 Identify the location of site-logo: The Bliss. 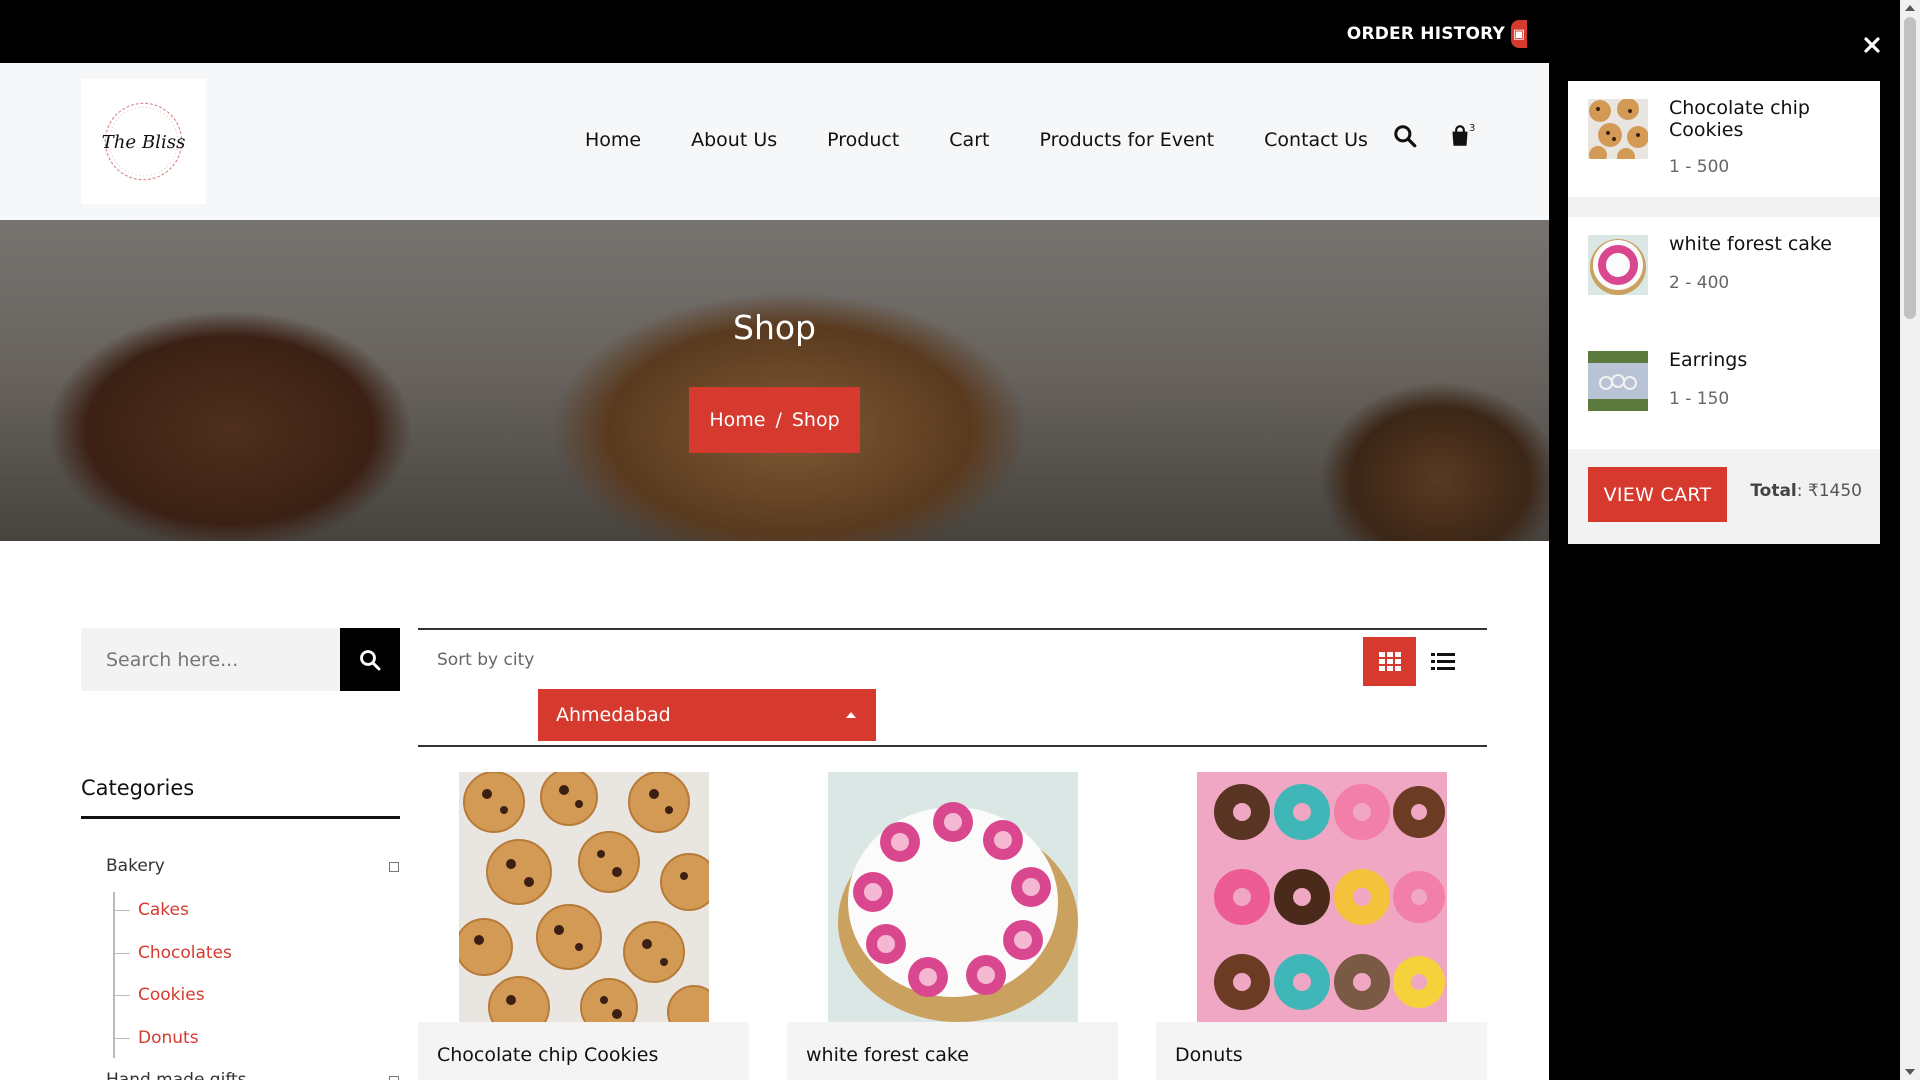
(143, 141).